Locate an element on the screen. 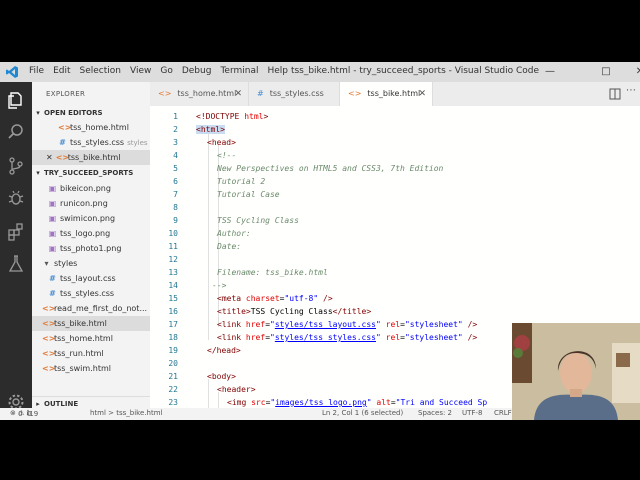 This screenshot has height=480, width=640. line-number: 11 is located at coordinates (173, 246).